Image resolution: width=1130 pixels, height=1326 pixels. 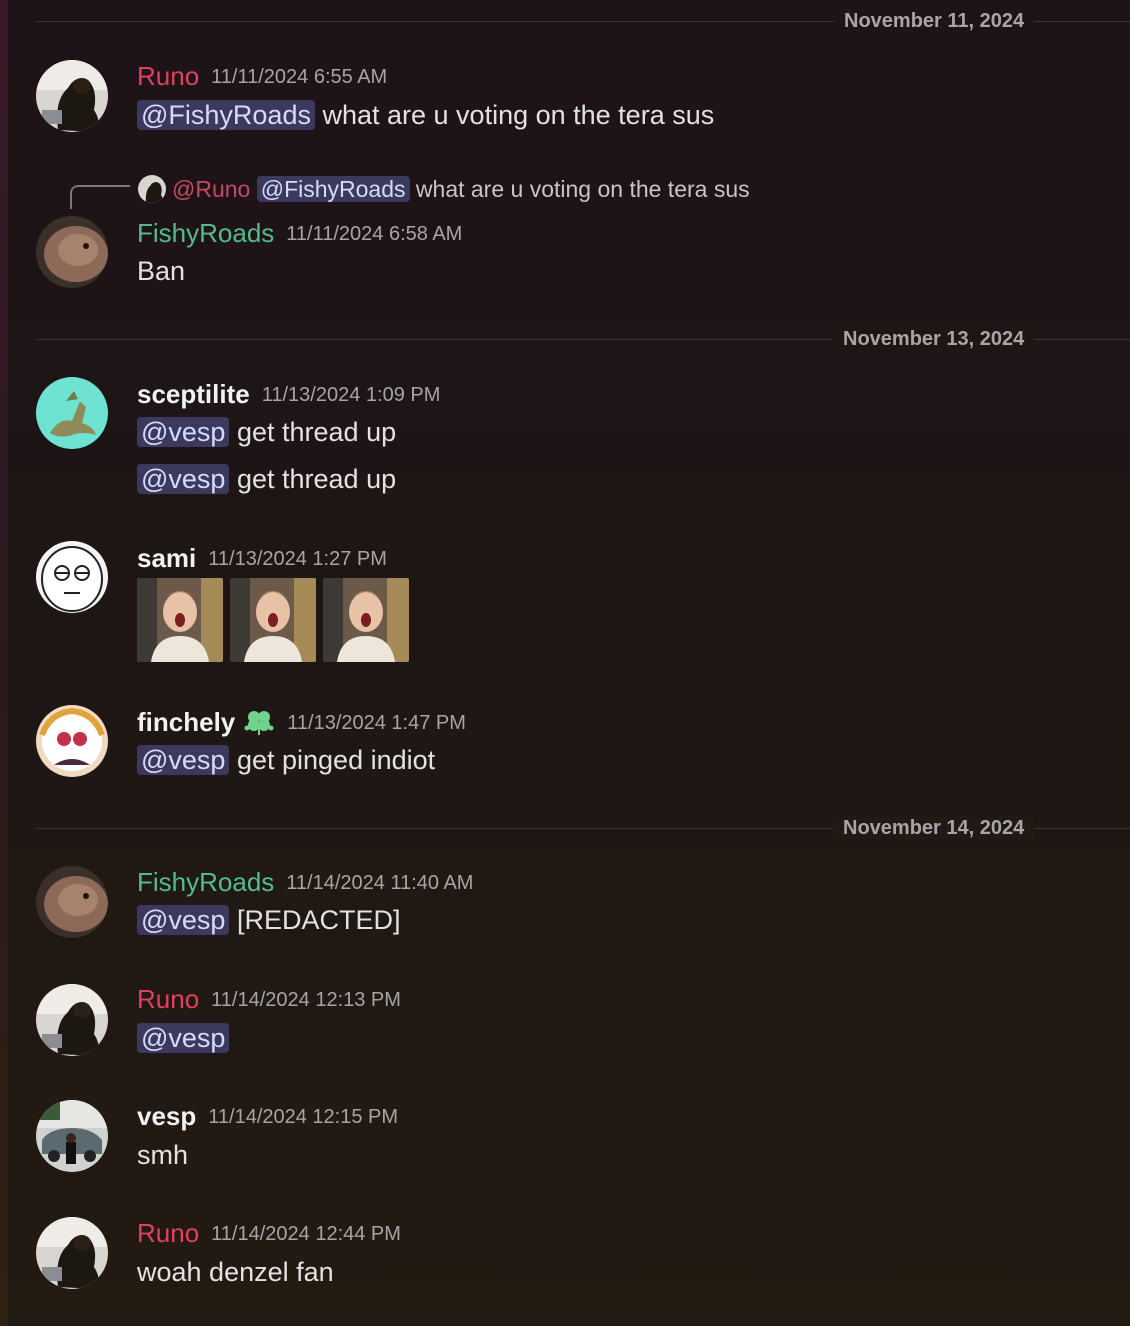 I want to click on message-timestamp: 11/13/2024 1:09 PM, so click(x=351, y=395).